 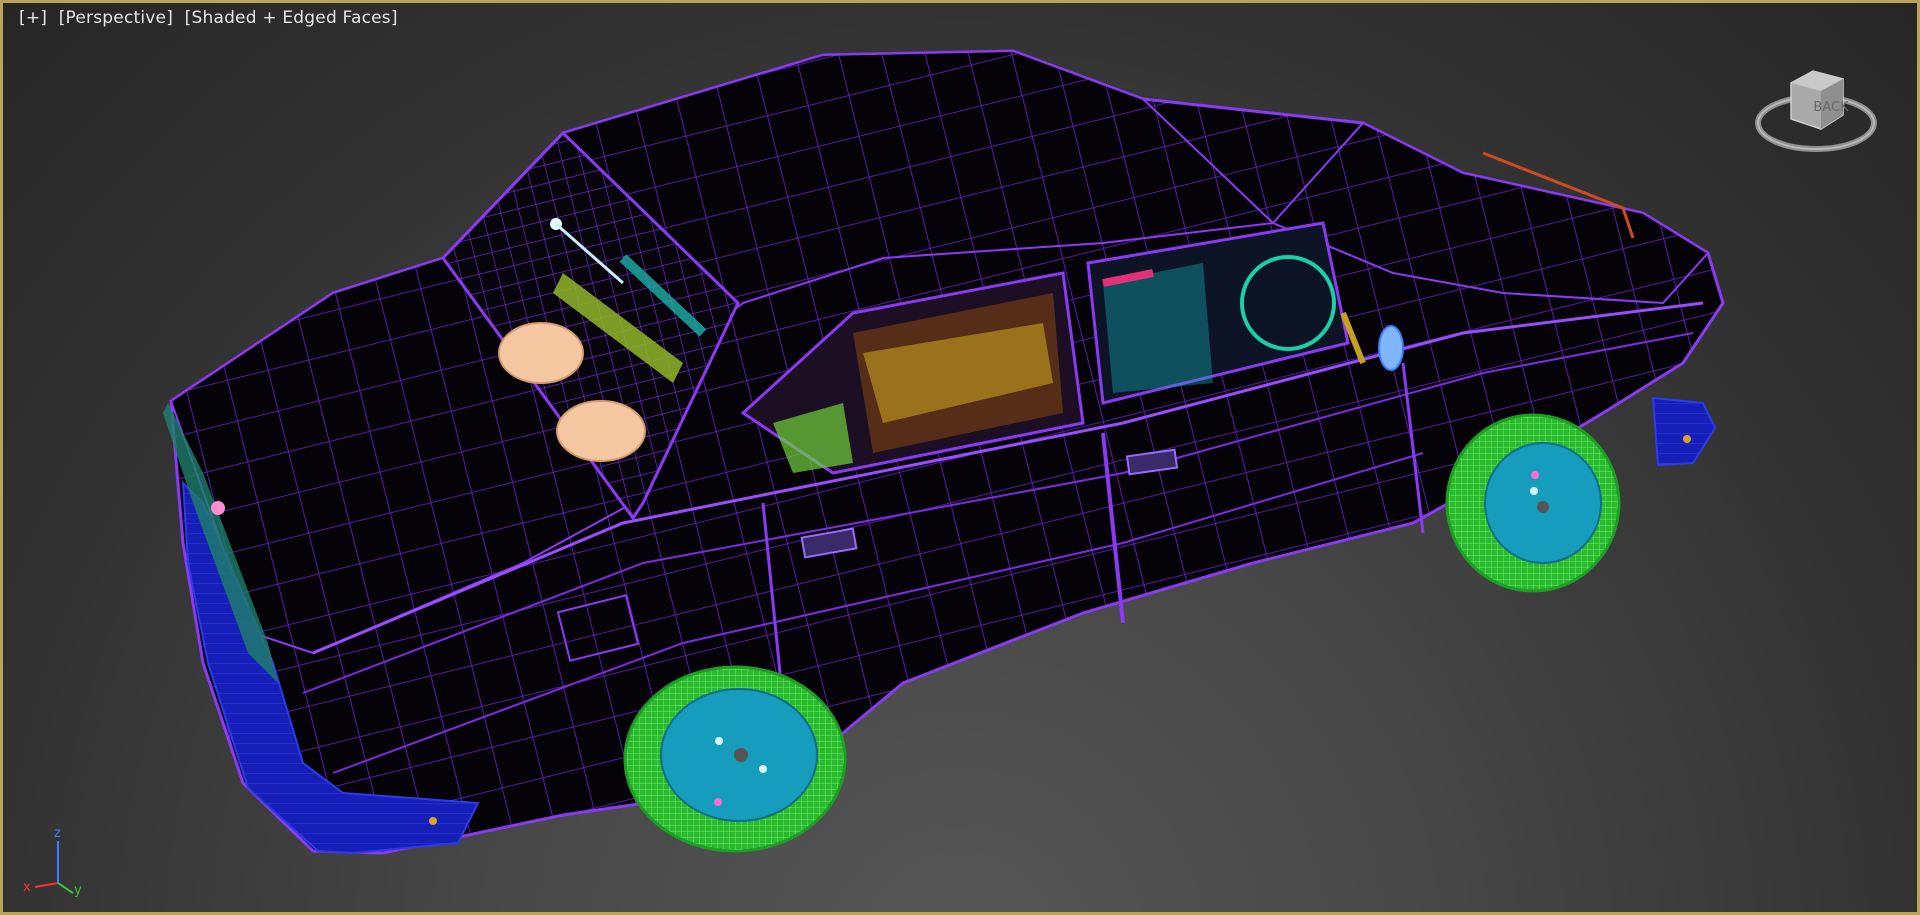 I want to click on axis-x-label: x, so click(x=27, y=887).